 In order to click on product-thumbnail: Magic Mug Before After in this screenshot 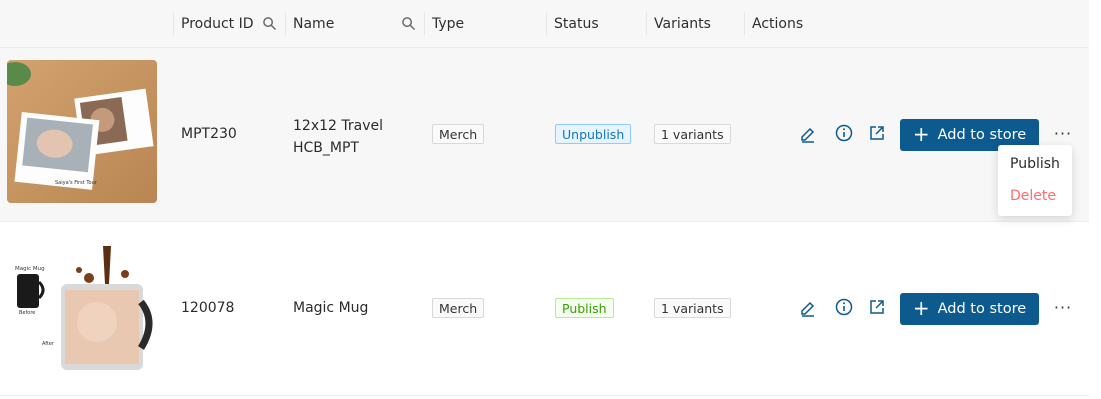, I will do `click(82, 305)`.